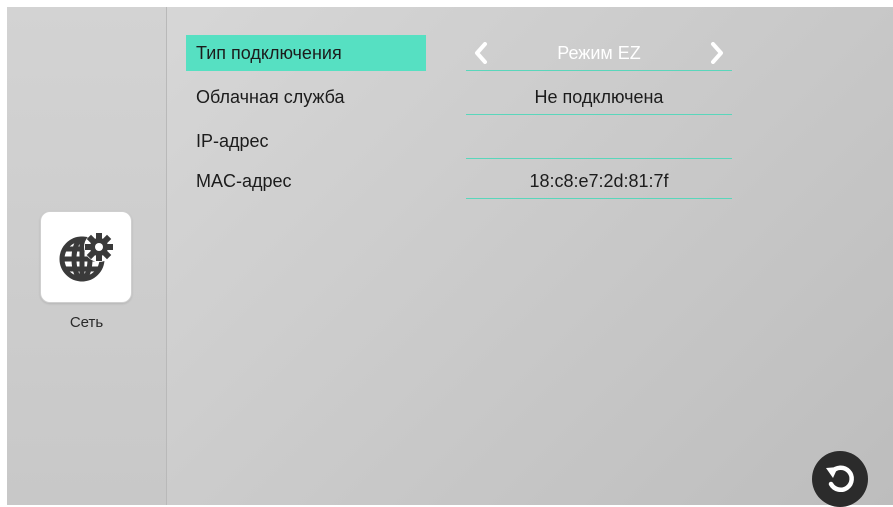 The image size is (893, 507). What do you see at coordinates (481, 53) in the screenshot?
I see `chevron-left-icon` at bounding box center [481, 53].